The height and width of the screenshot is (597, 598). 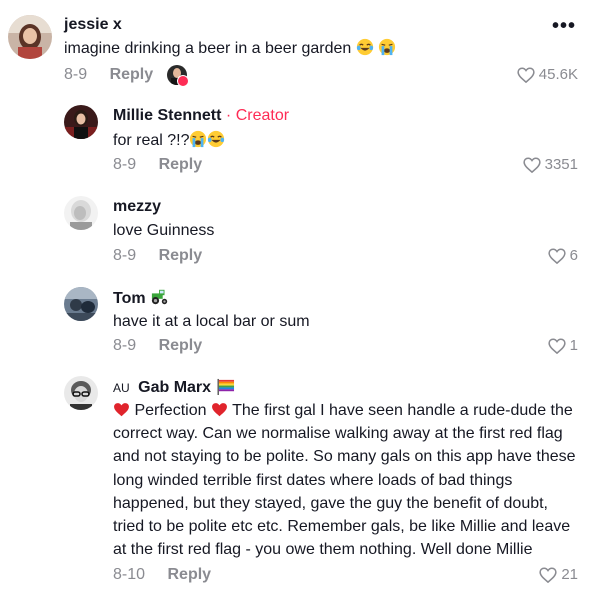 What do you see at coordinates (262, 115) in the screenshot?
I see `creator-label: Creator` at bounding box center [262, 115].